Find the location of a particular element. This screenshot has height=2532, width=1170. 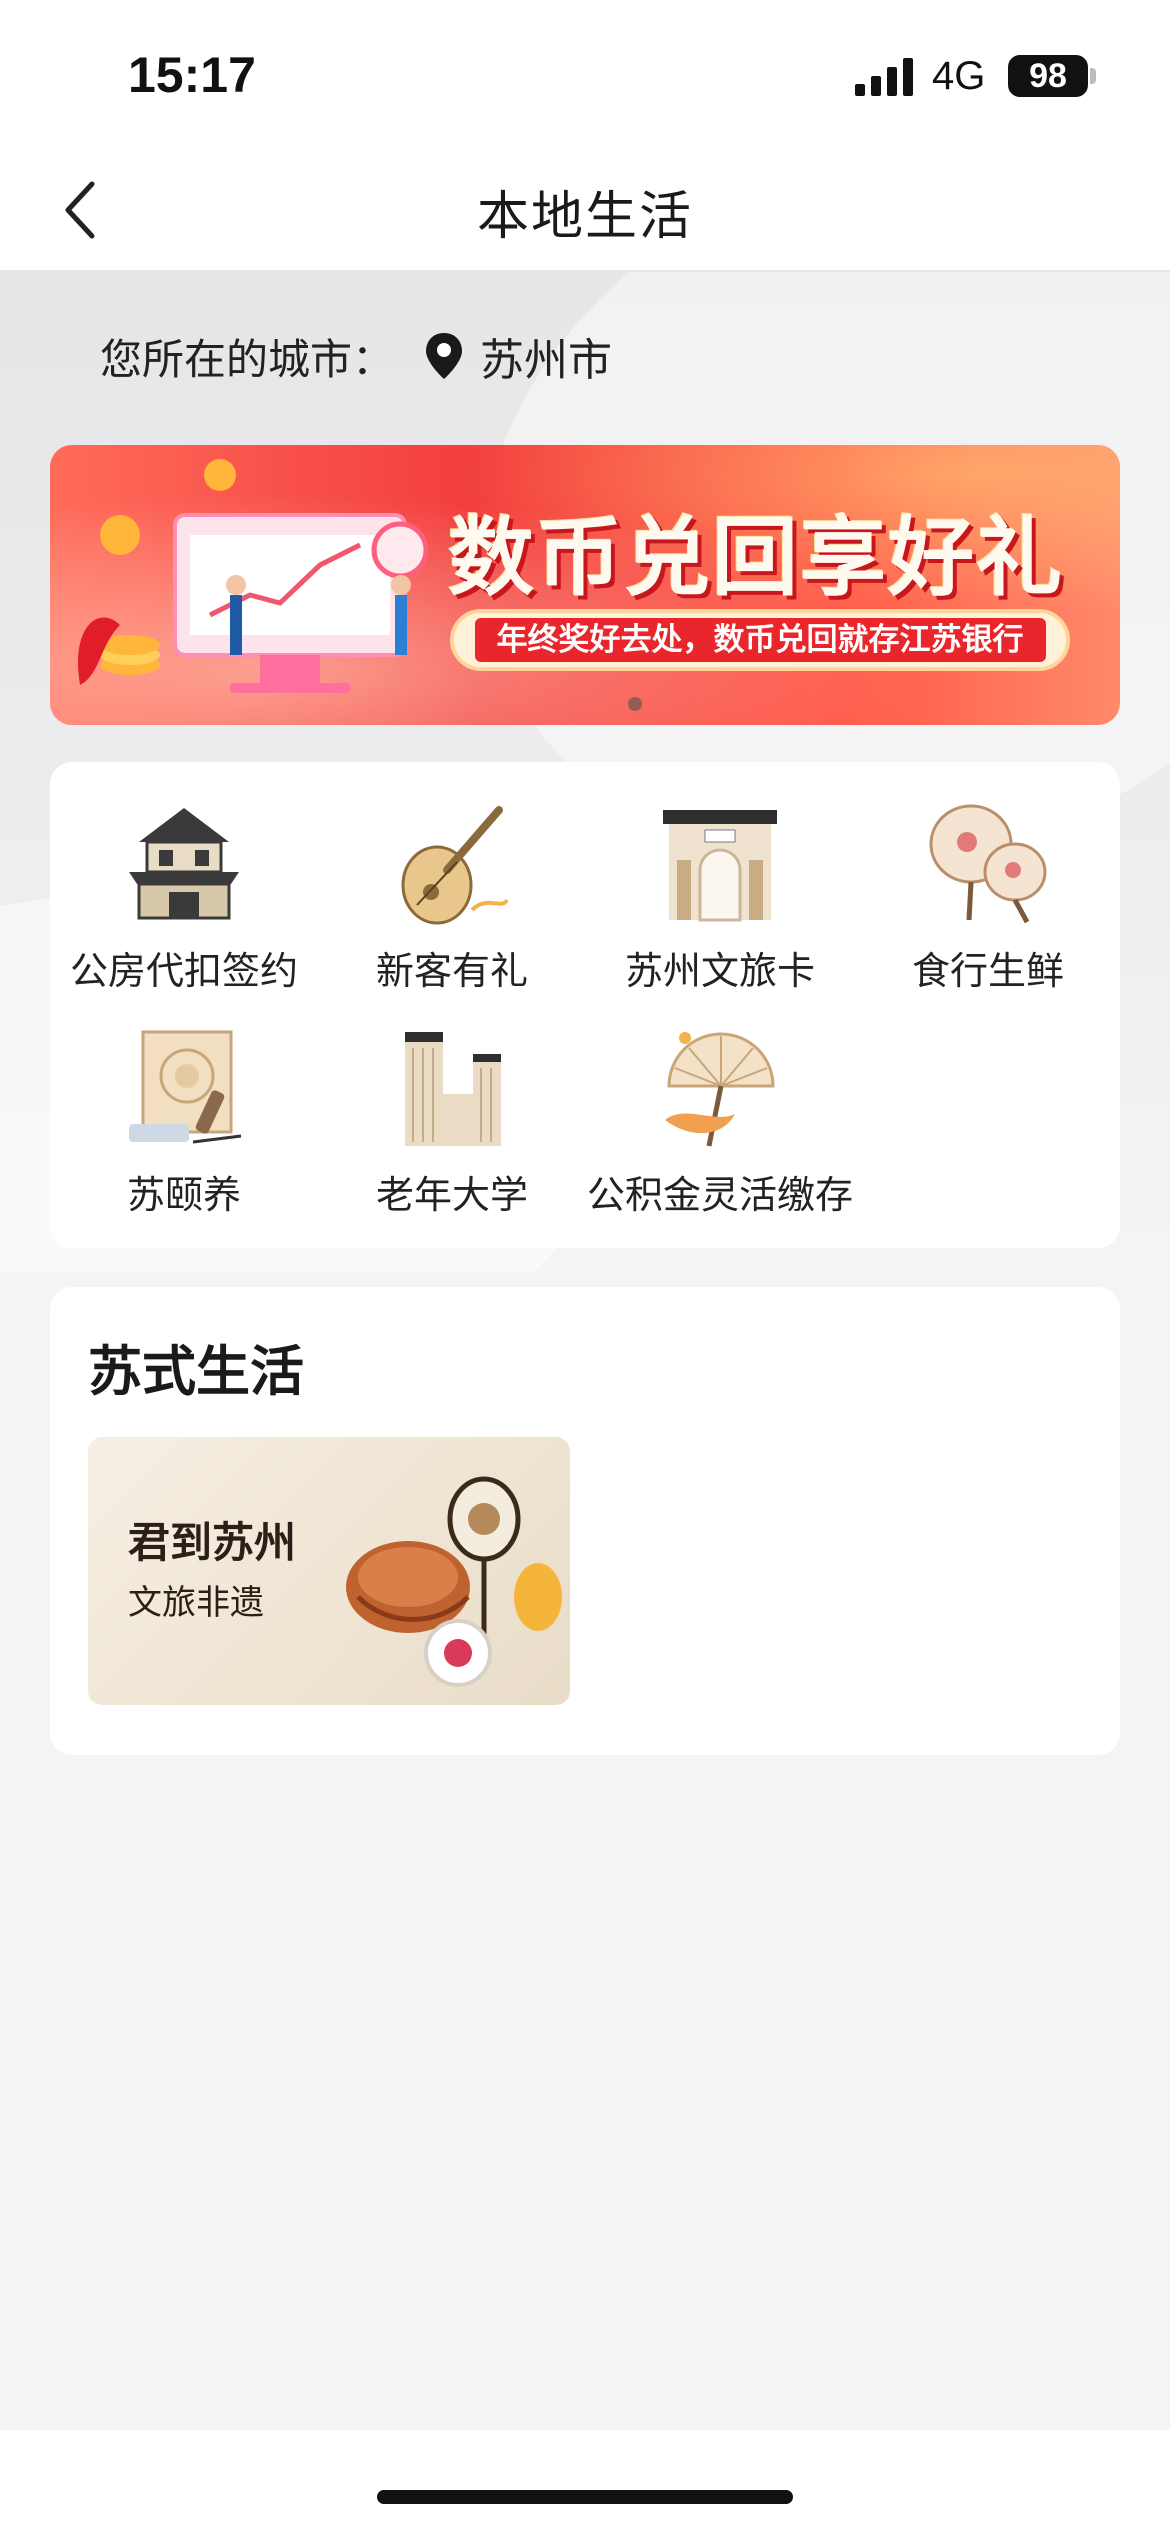

banner-illustration is located at coordinates (253, 576).